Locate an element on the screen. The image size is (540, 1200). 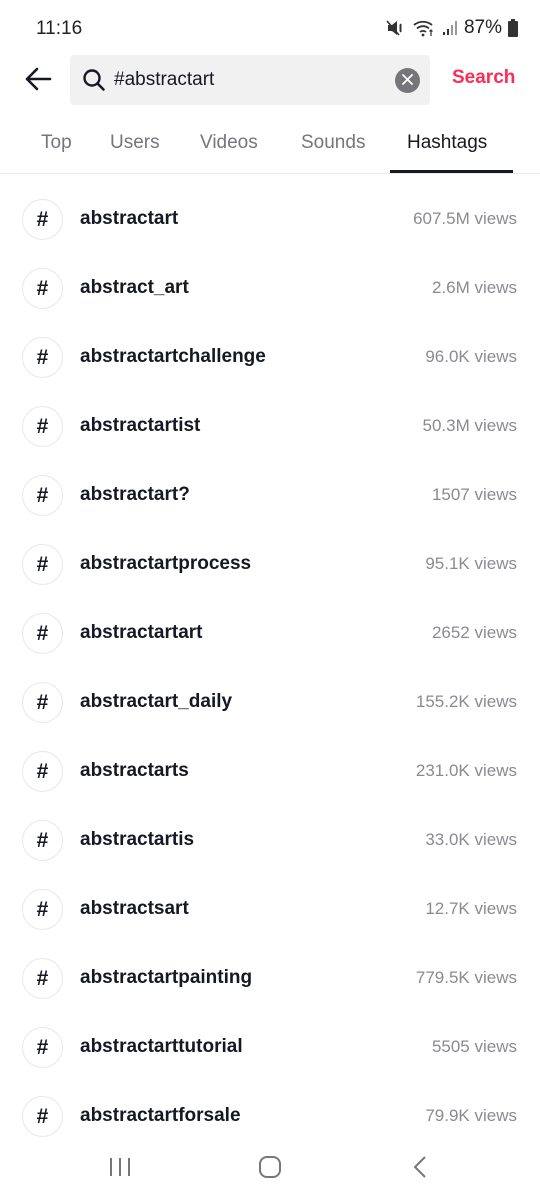
hashtag-name: abstractarts is located at coordinates (134, 770).